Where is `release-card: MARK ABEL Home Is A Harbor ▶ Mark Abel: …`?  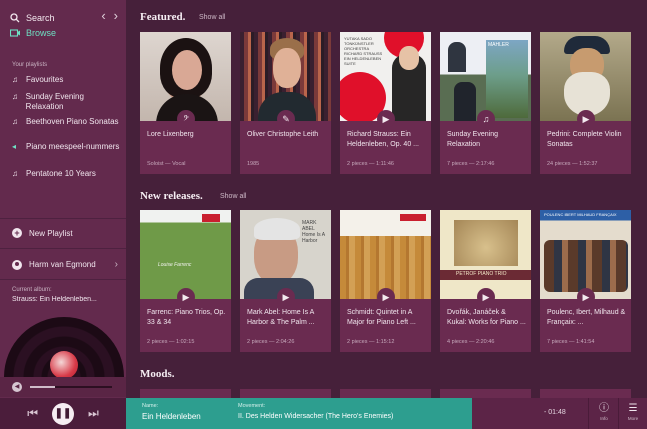 release-card: MARK ABEL Home Is A Harbor ▶ Mark Abel: … is located at coordinates (285, 281).